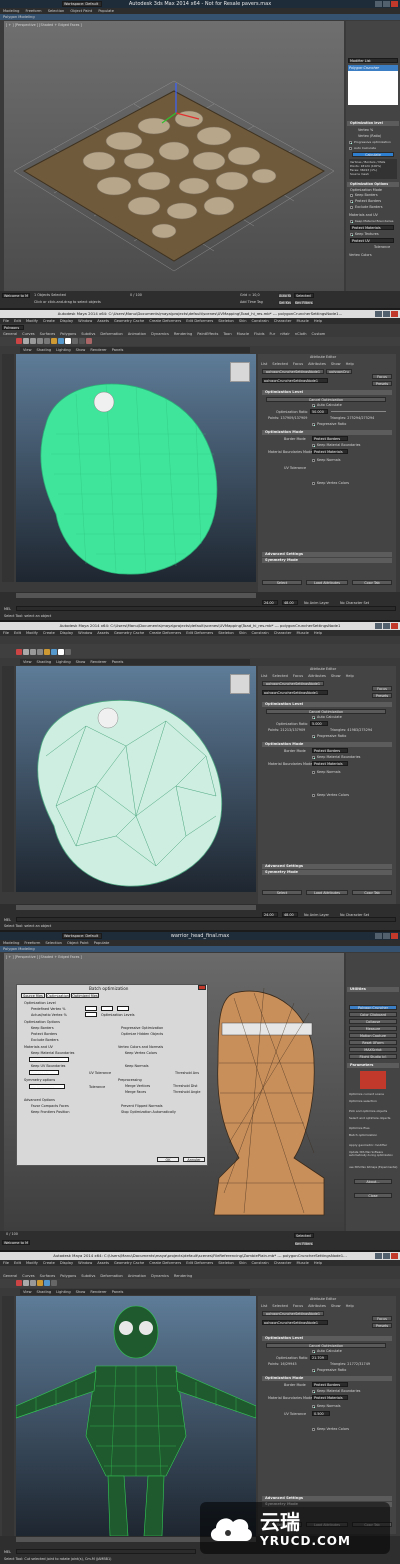 The image size is (400, 1564). I want to click on shelf-tab: Fur, so click(273, 334).